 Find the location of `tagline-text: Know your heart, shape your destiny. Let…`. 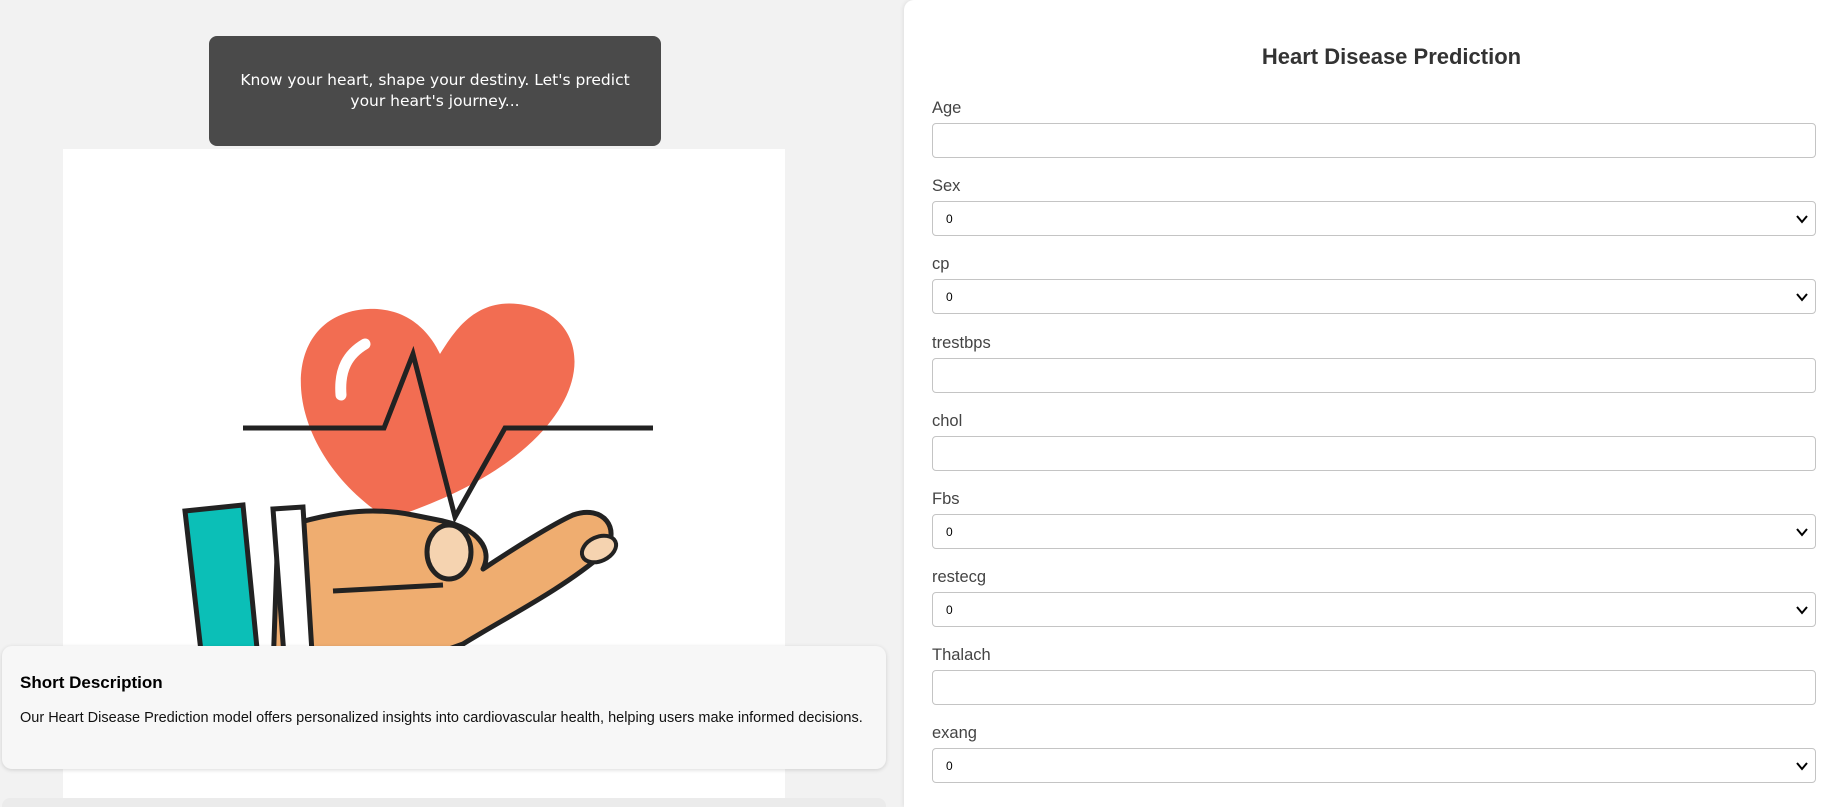

tagline-text: Know your heart, shape your destiny. Let… is located at coordinates (435, 90).